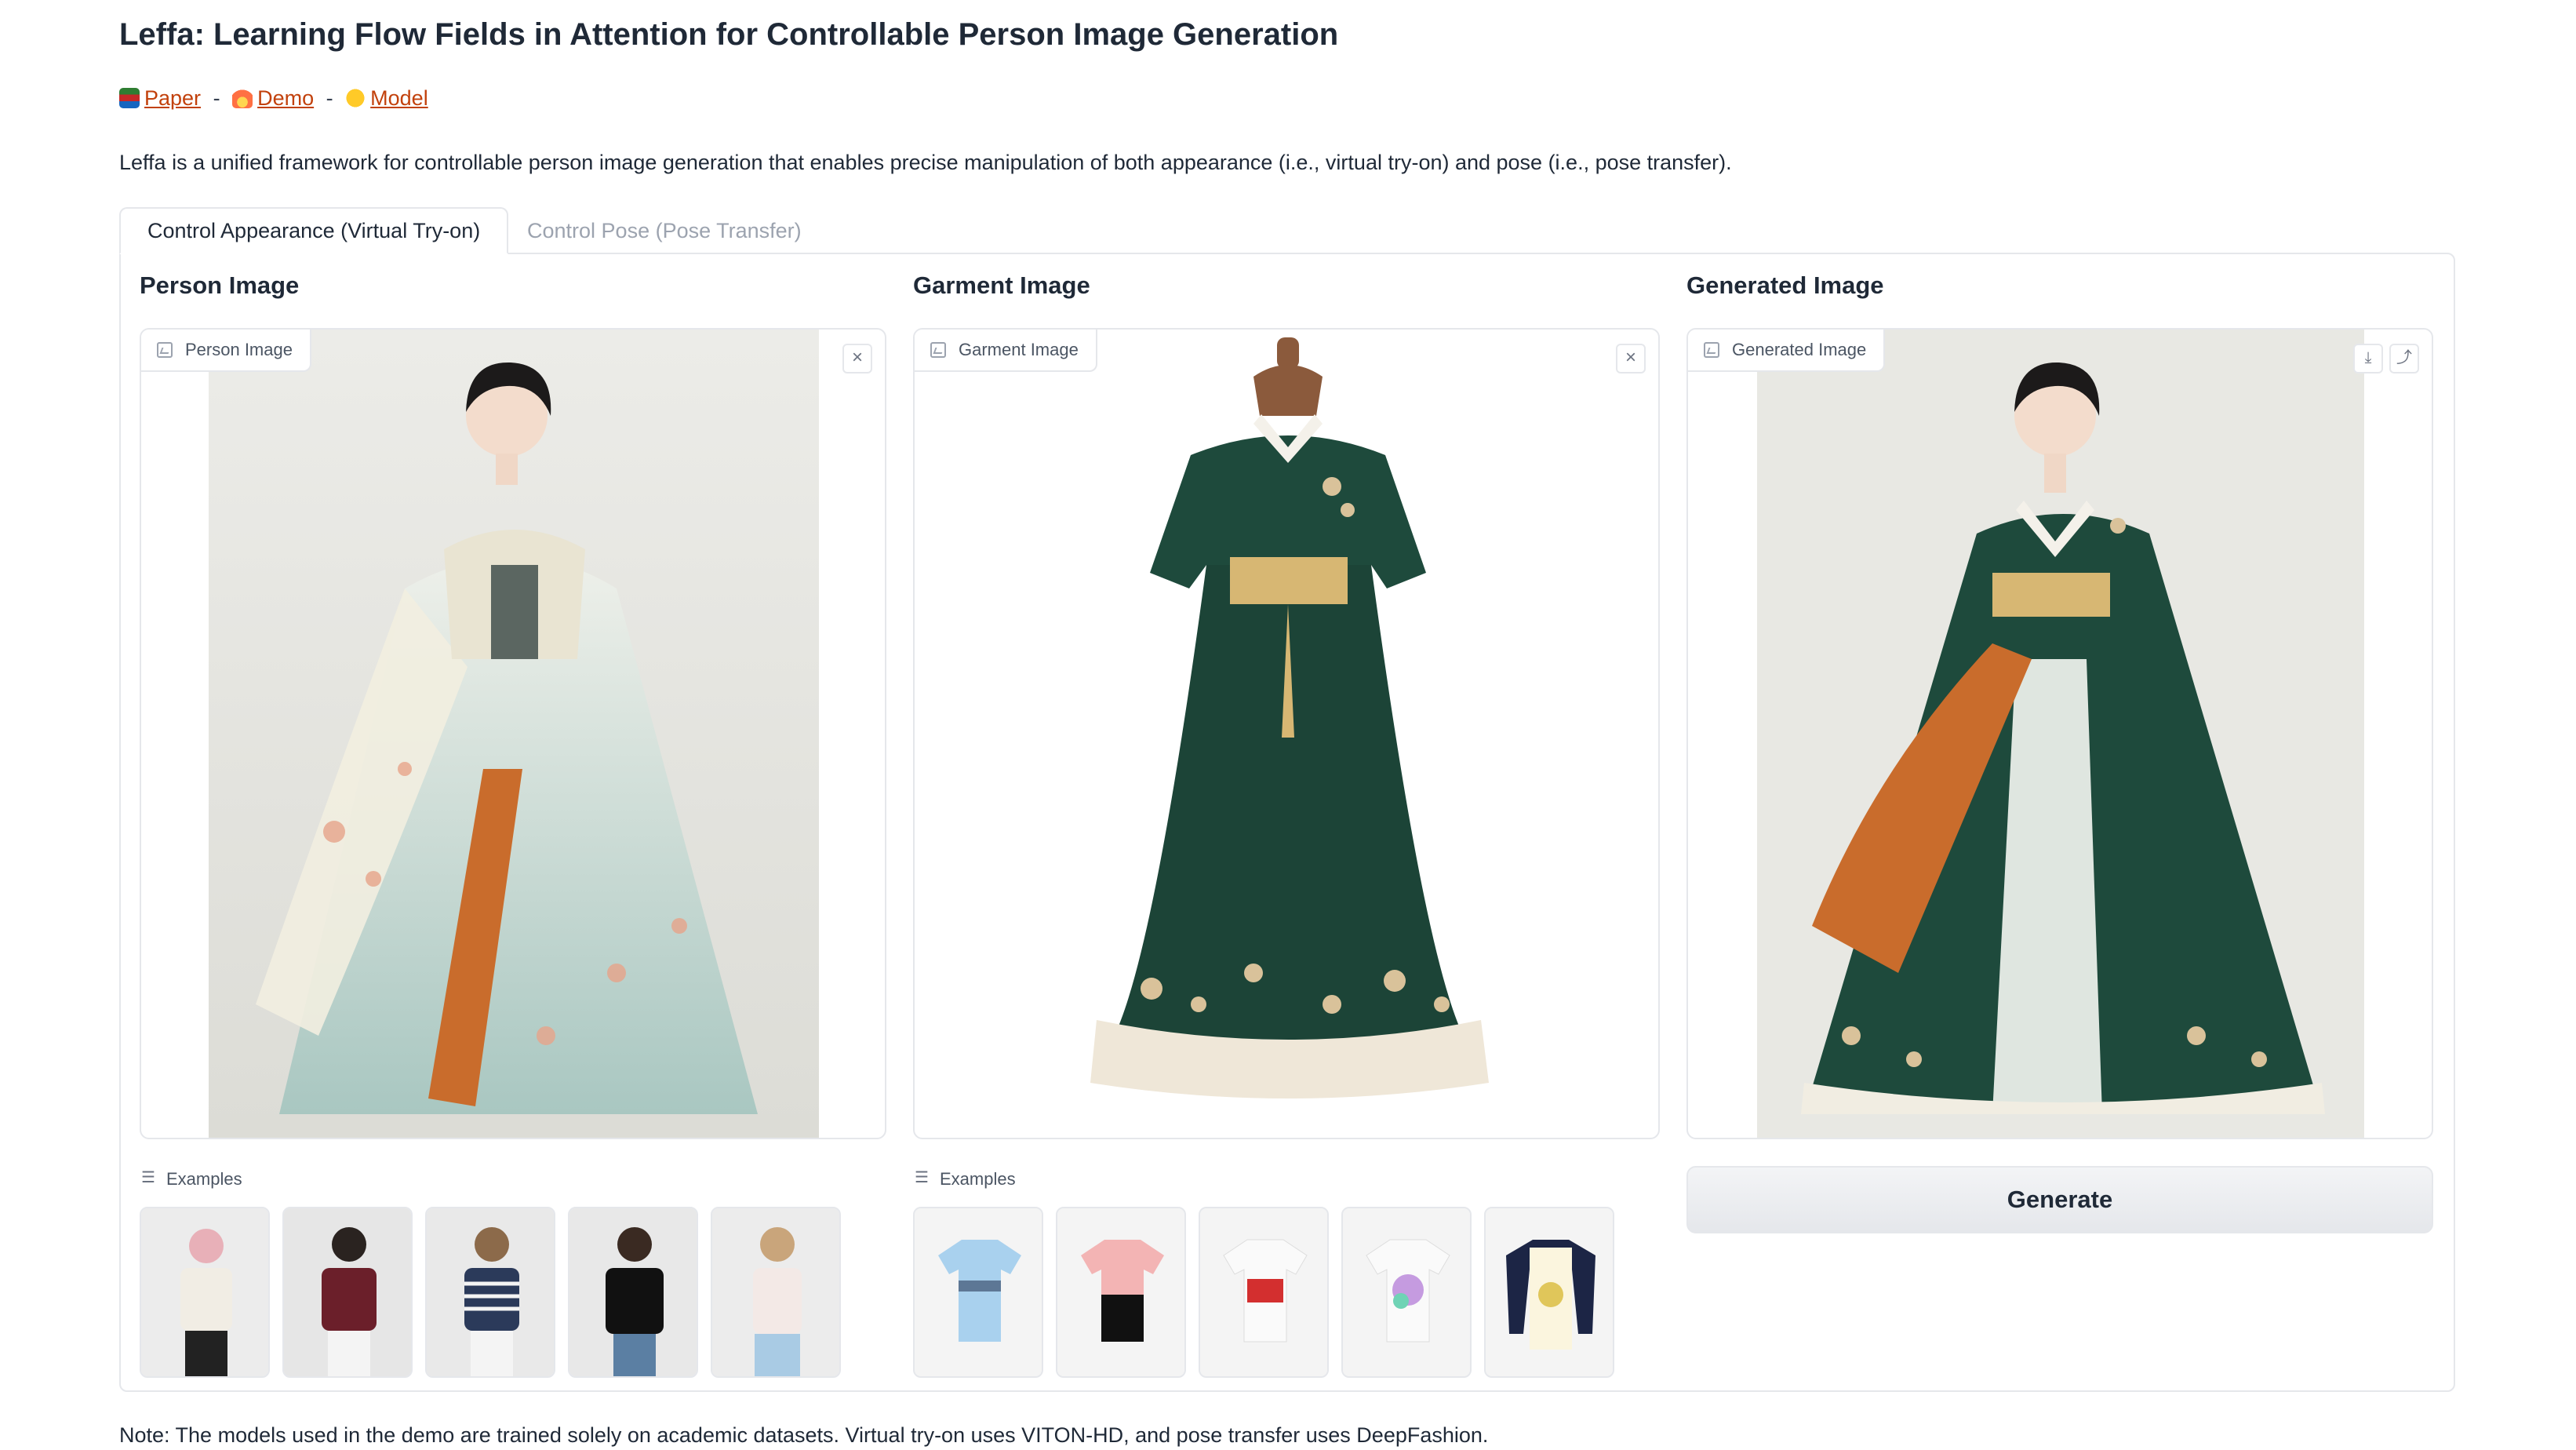 Image resolution: width=2576 pixels, height=1450 pixels. I want to click on generated-image-label: Generated Image, so click(1787, 351).